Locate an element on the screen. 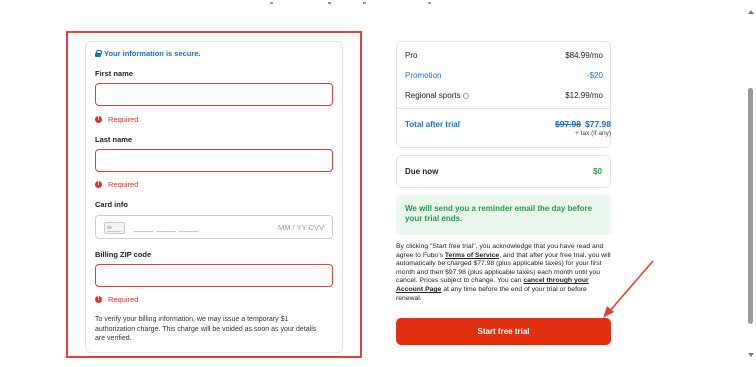  scroll-thumb is located at coordinates (750, 206).